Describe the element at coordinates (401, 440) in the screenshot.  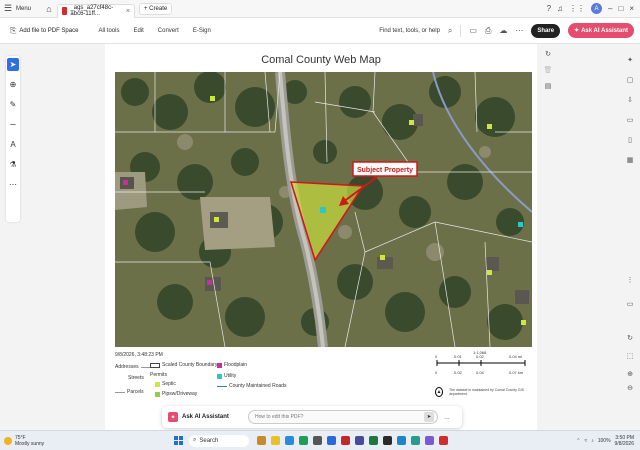
I see `outlook-icon` at that location.